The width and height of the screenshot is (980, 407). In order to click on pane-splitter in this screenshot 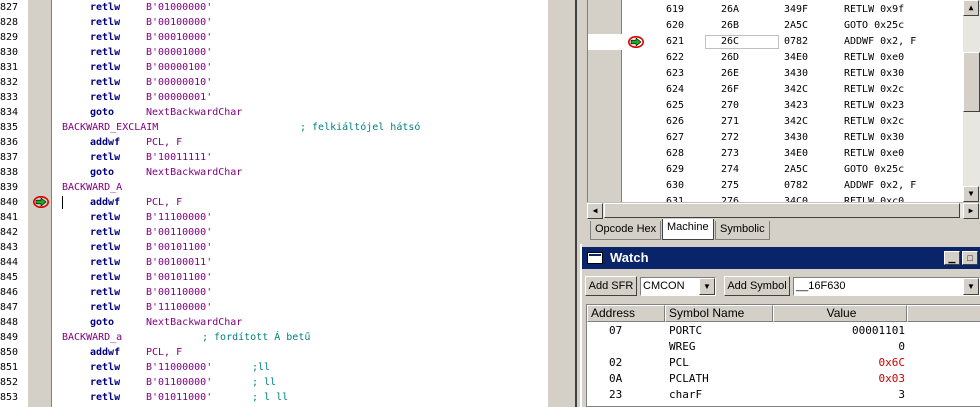, I will do `click(563, 203)`.